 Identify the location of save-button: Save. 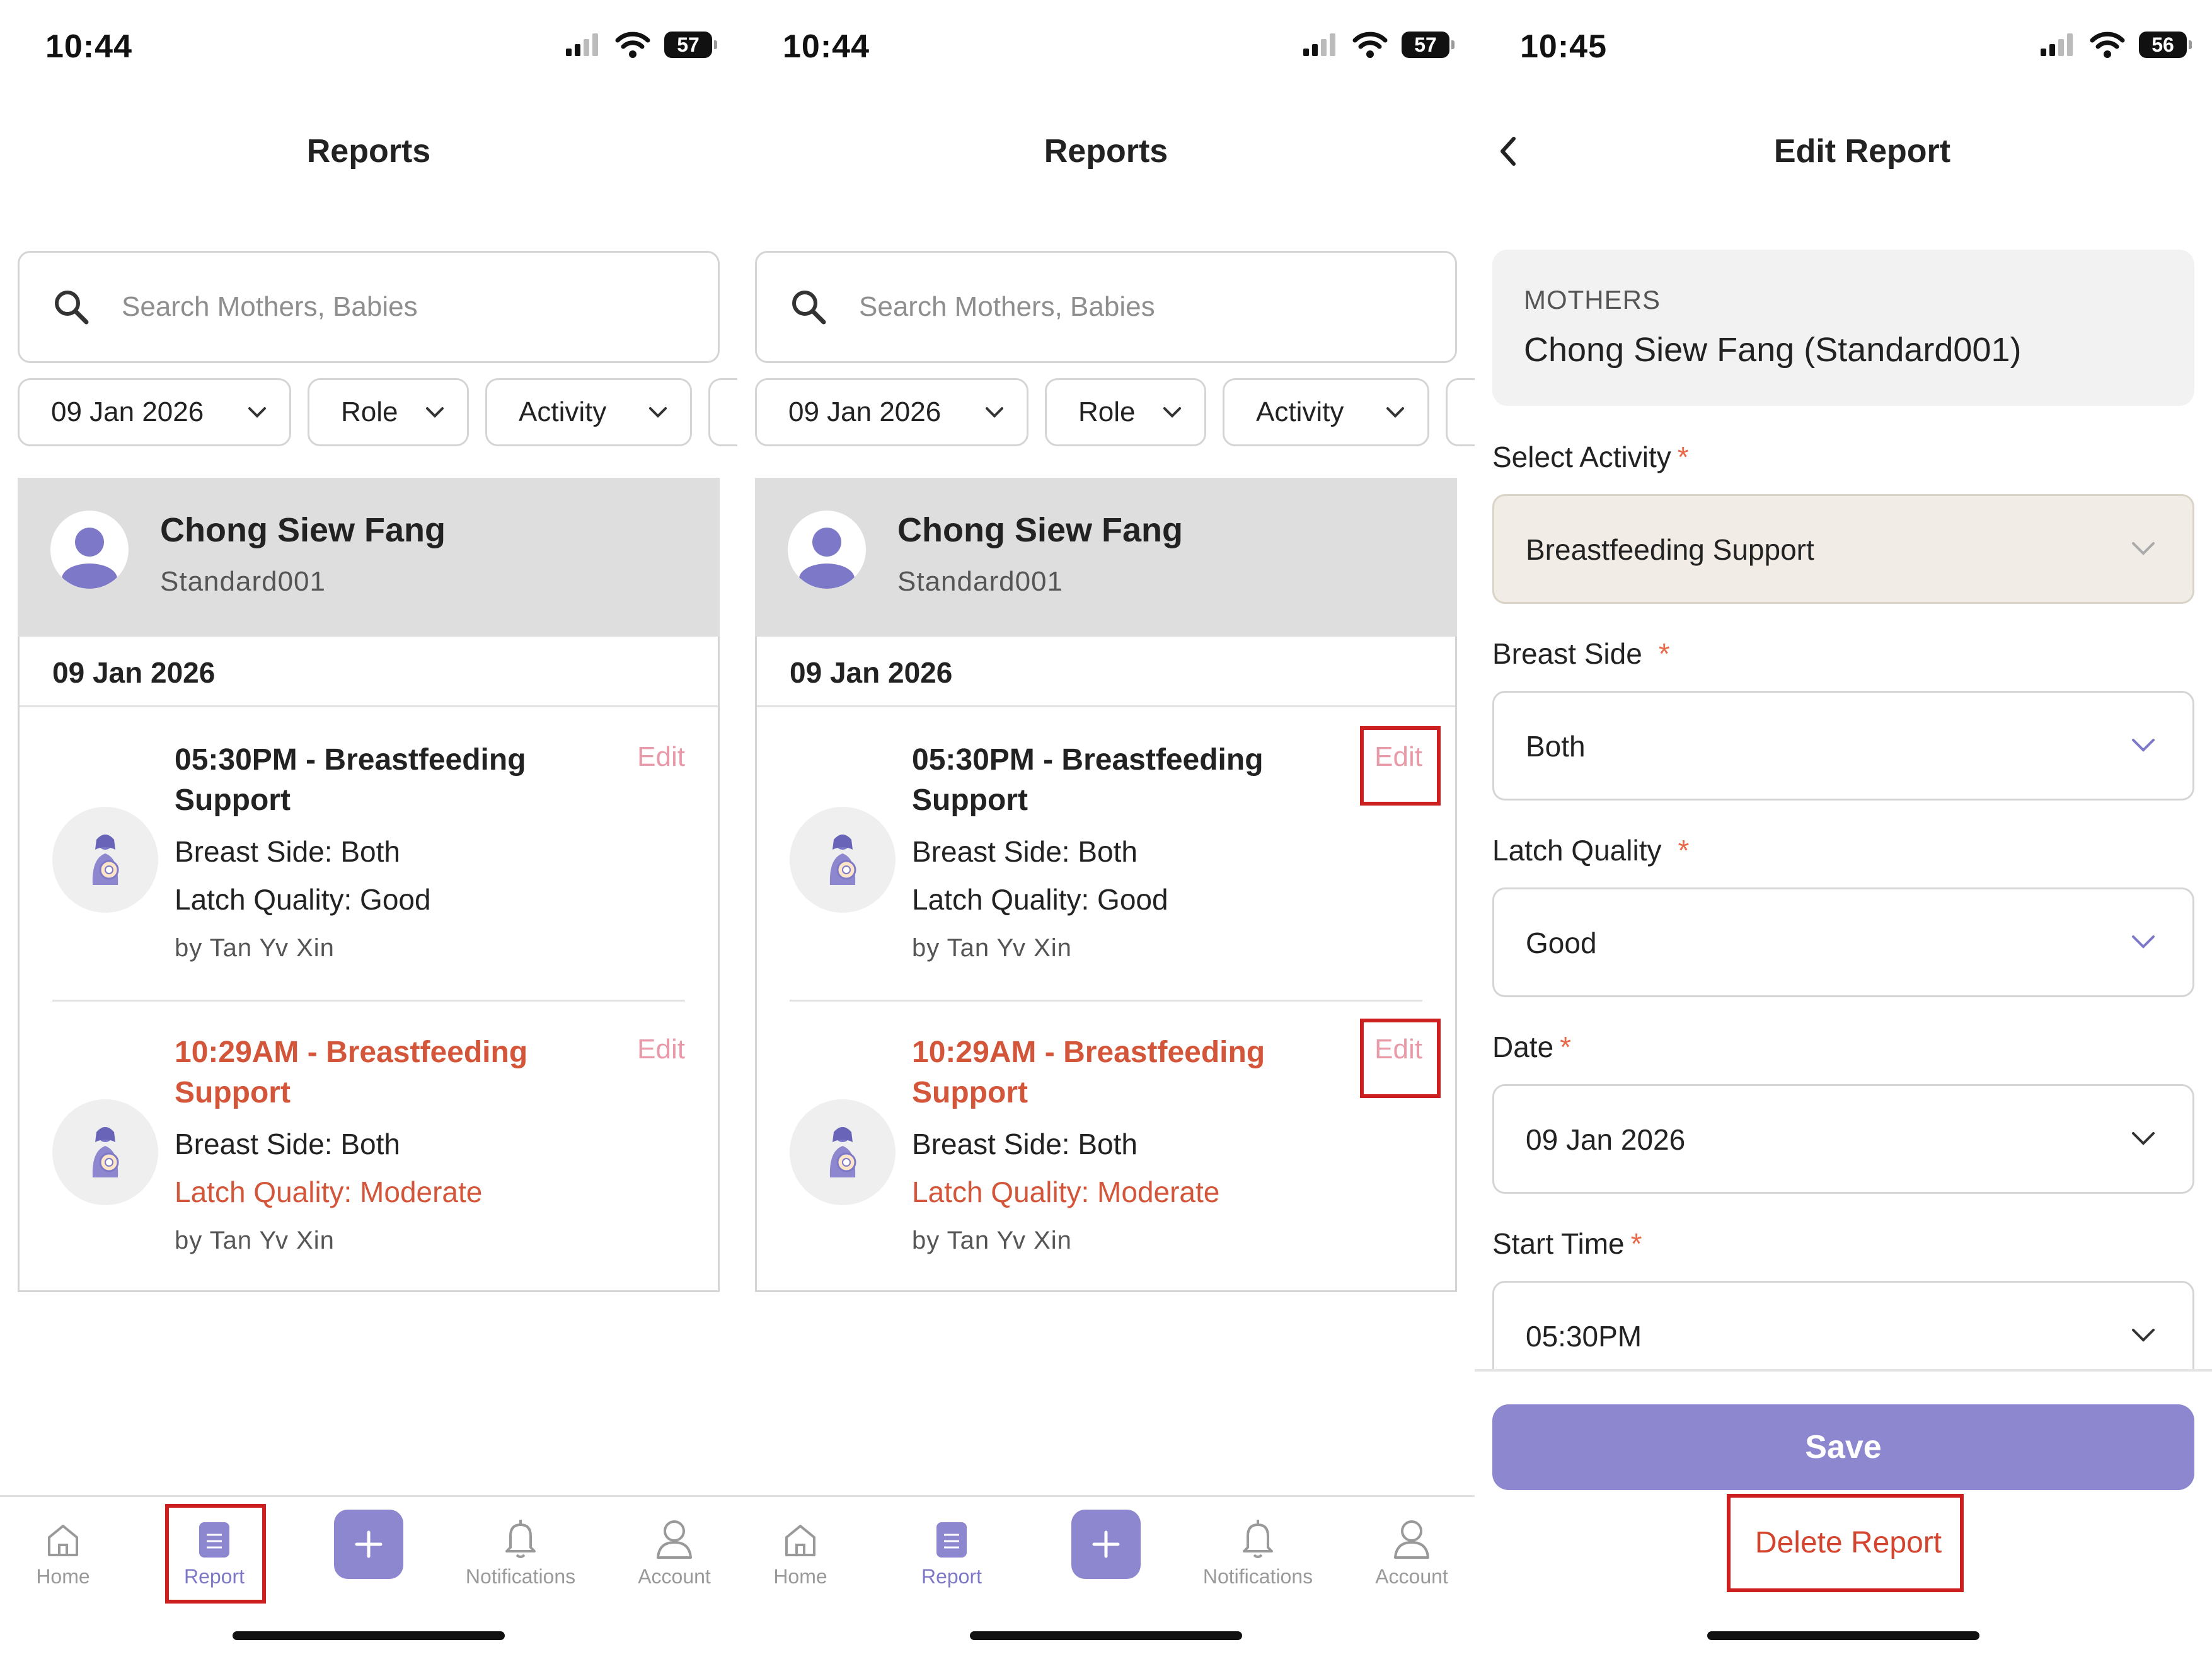
(1843, 1447).